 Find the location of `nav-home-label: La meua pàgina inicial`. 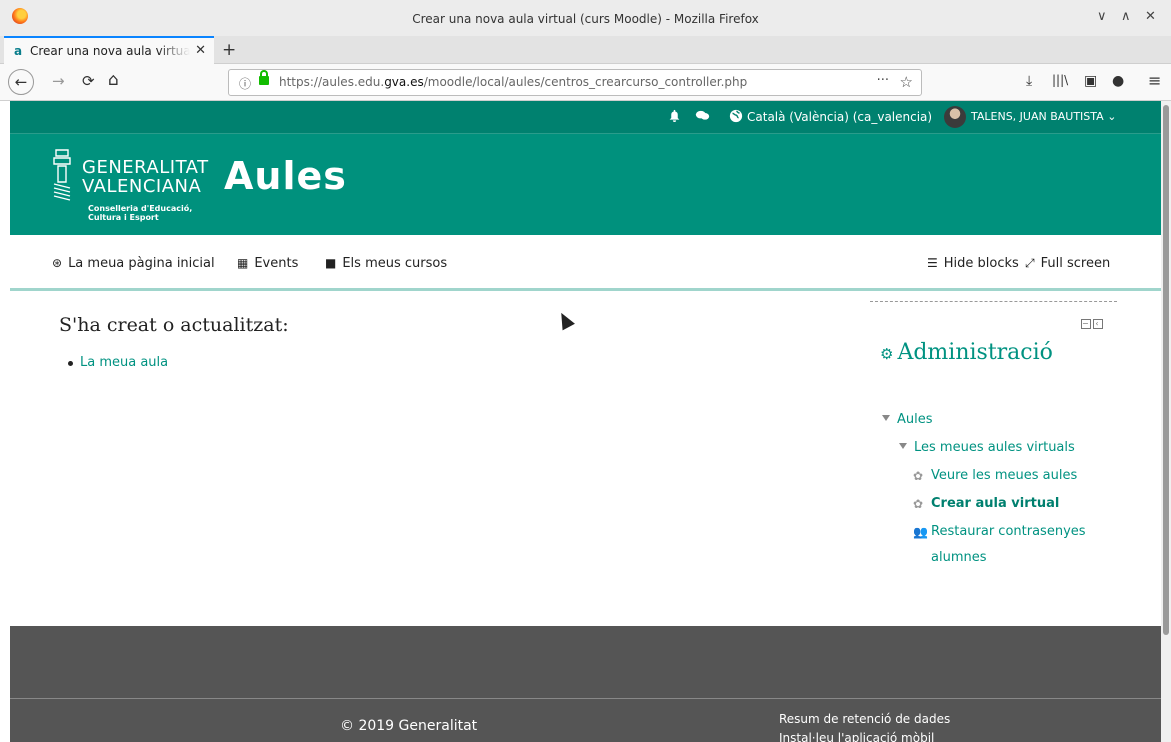

nav-home-label: La meua pàgina inicial is located at coordinates (141, 263).